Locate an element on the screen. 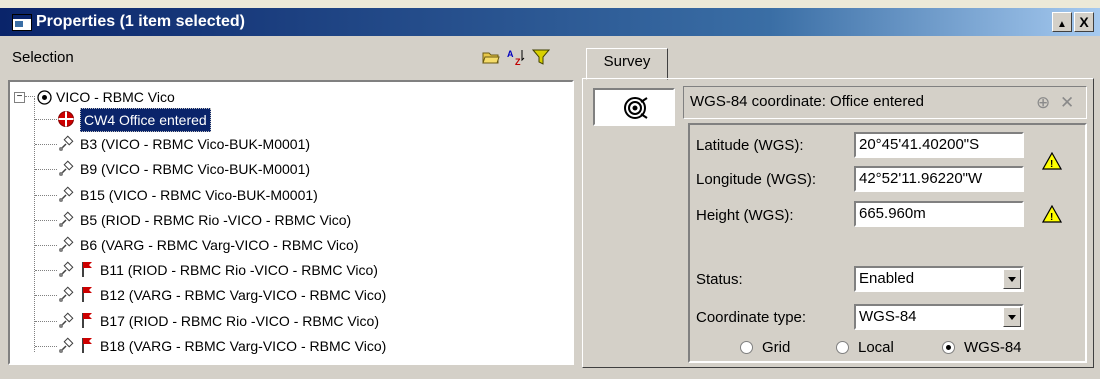 The height and width of the screenshot is (379, 1100). coordinate-type-select: WGS-84 is located at coordinates (939, 317).